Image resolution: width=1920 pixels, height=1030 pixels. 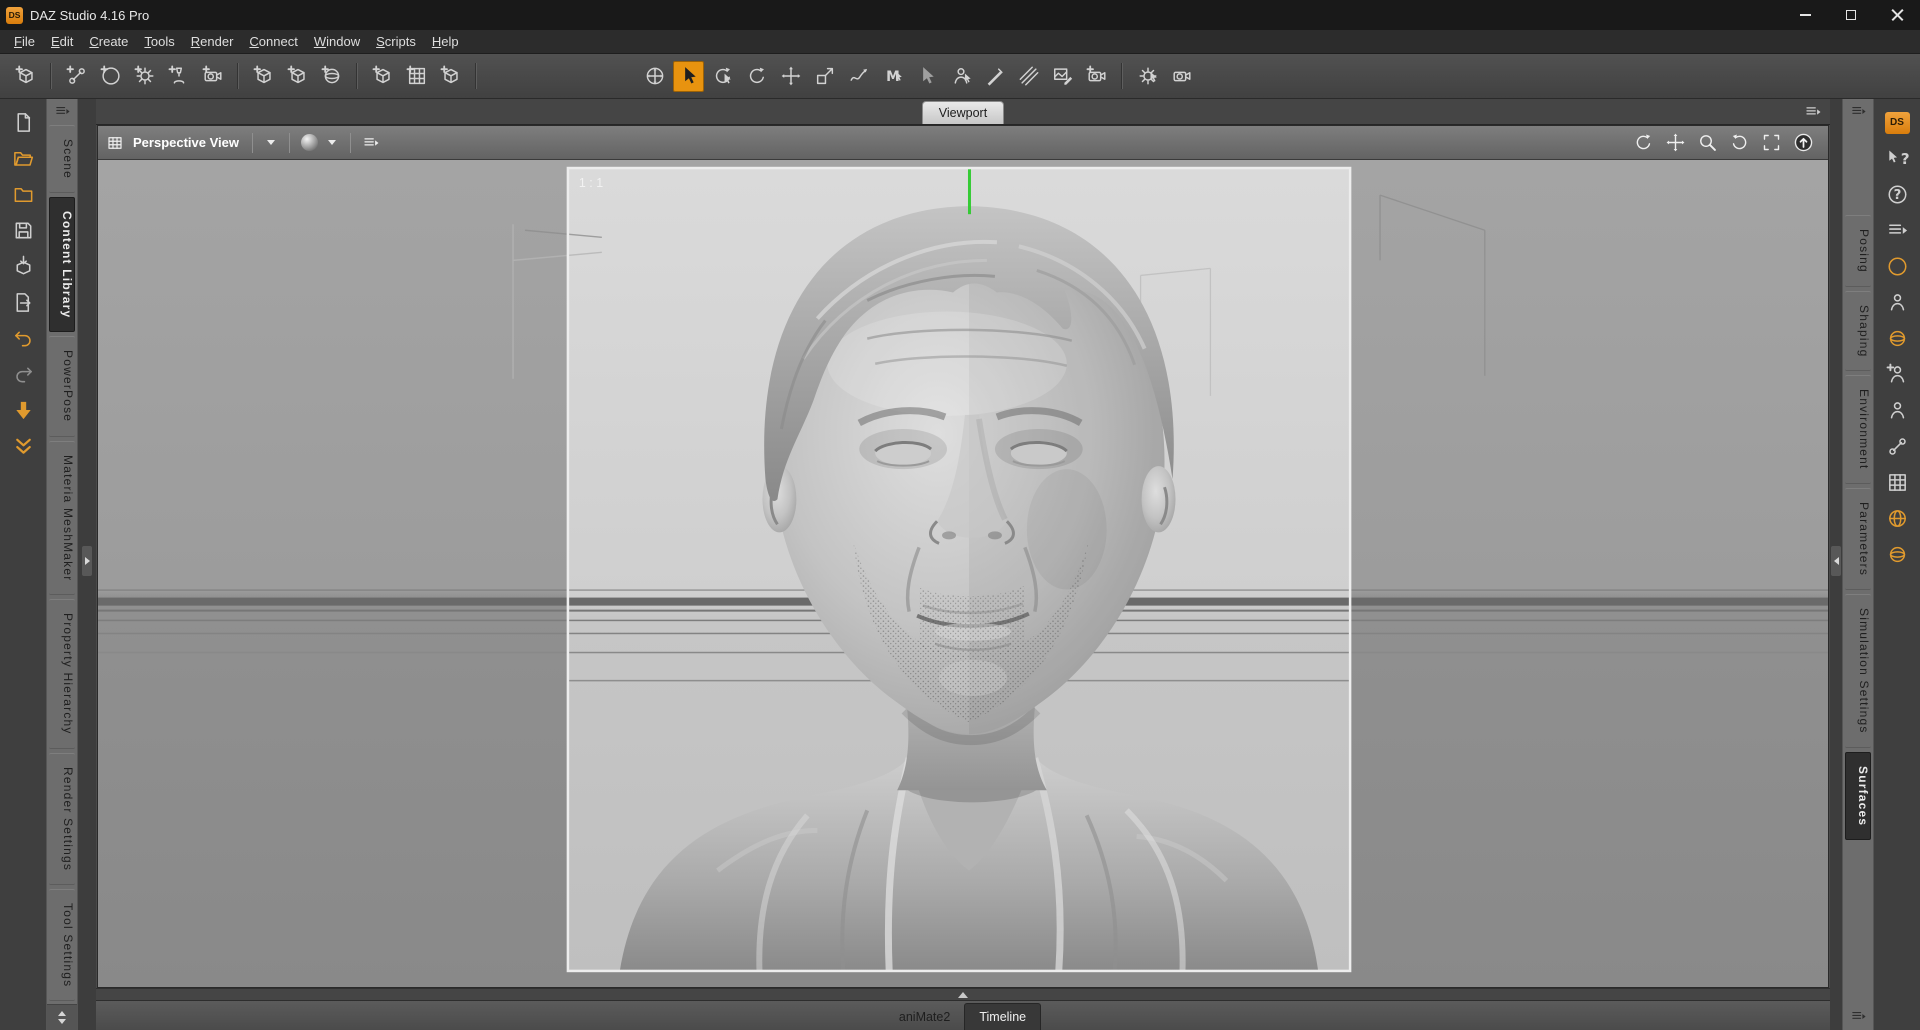 I want to click on tab-render-settings: Render Settings, so click(x=62, y=818).